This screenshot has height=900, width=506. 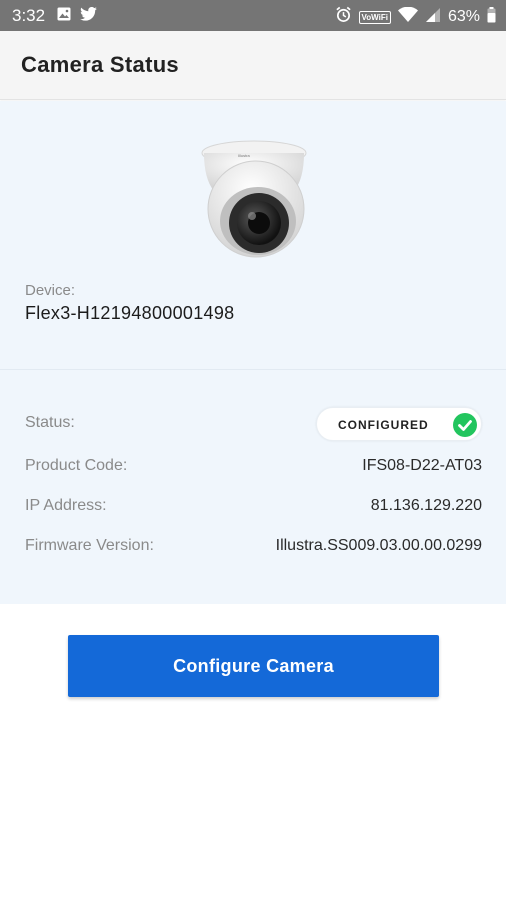 What do you see at coordinates (378, 545) in the screenshot?
I see `firmware-version-value: Illustra.SS009.03.00.00.0299` at bounding box center [378, 545].